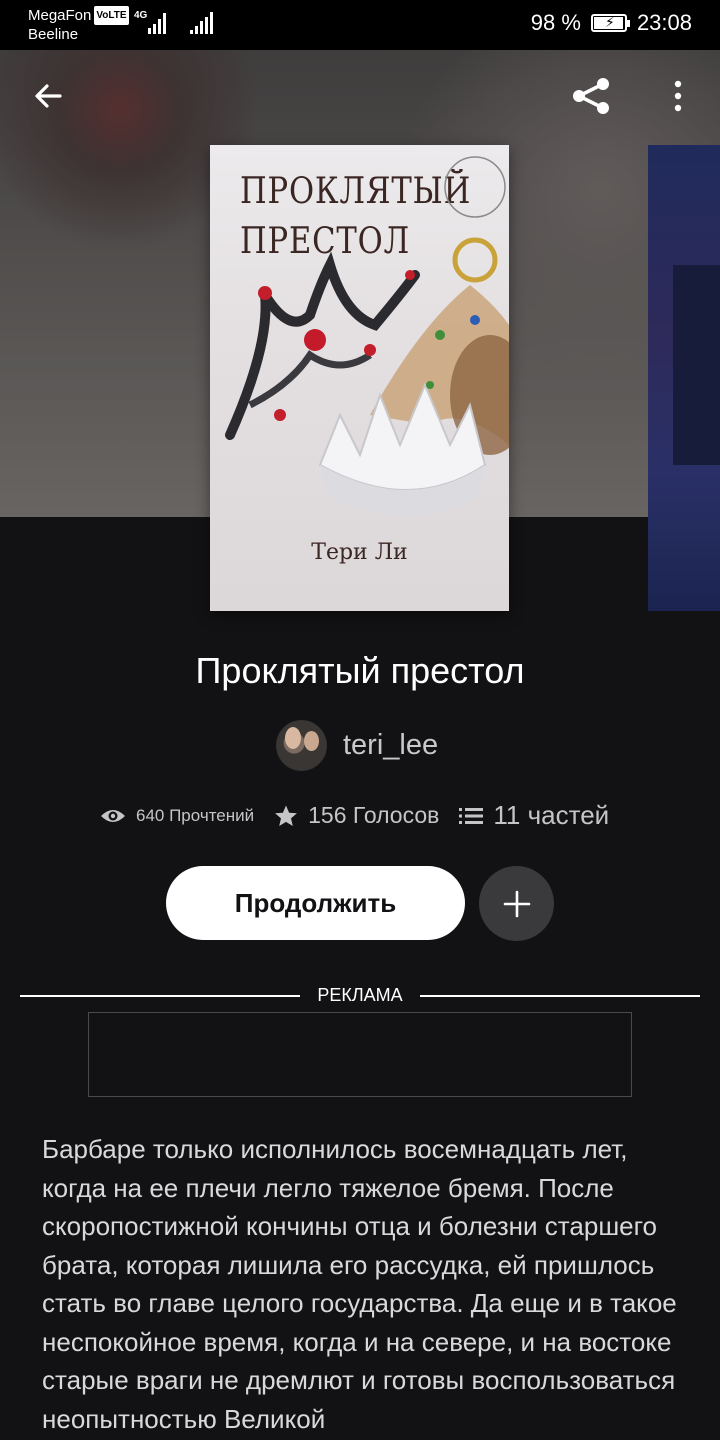 The height and width of the screenshot is (1440, 720). I want to click on share-icon, so click(591, 96).